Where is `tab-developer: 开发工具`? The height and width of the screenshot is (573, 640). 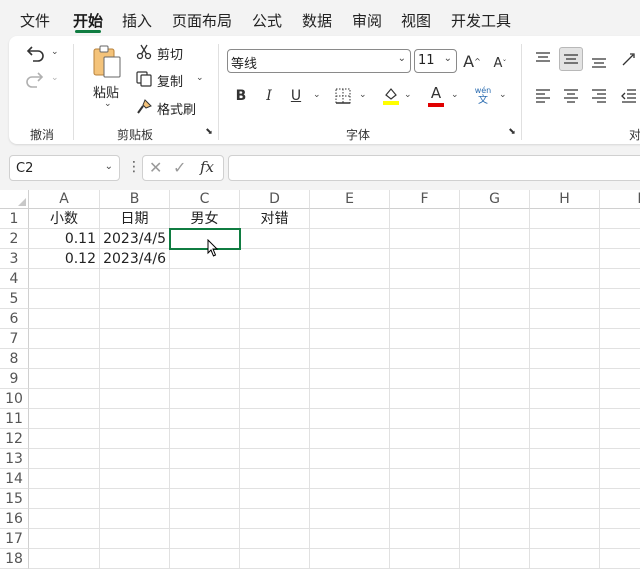 tab-developer: 开发工具 is located at coordinates (481, 20).